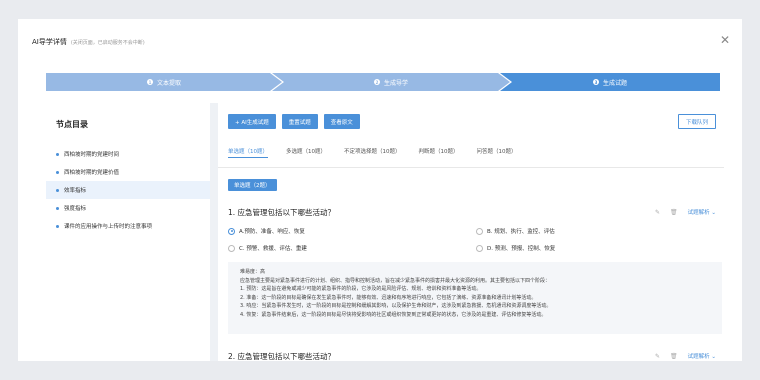  Describe the element at coordinates (128, 154) in the screenshot. I see `sidebar-item: 西柏坡时期的党建时间` at that location.